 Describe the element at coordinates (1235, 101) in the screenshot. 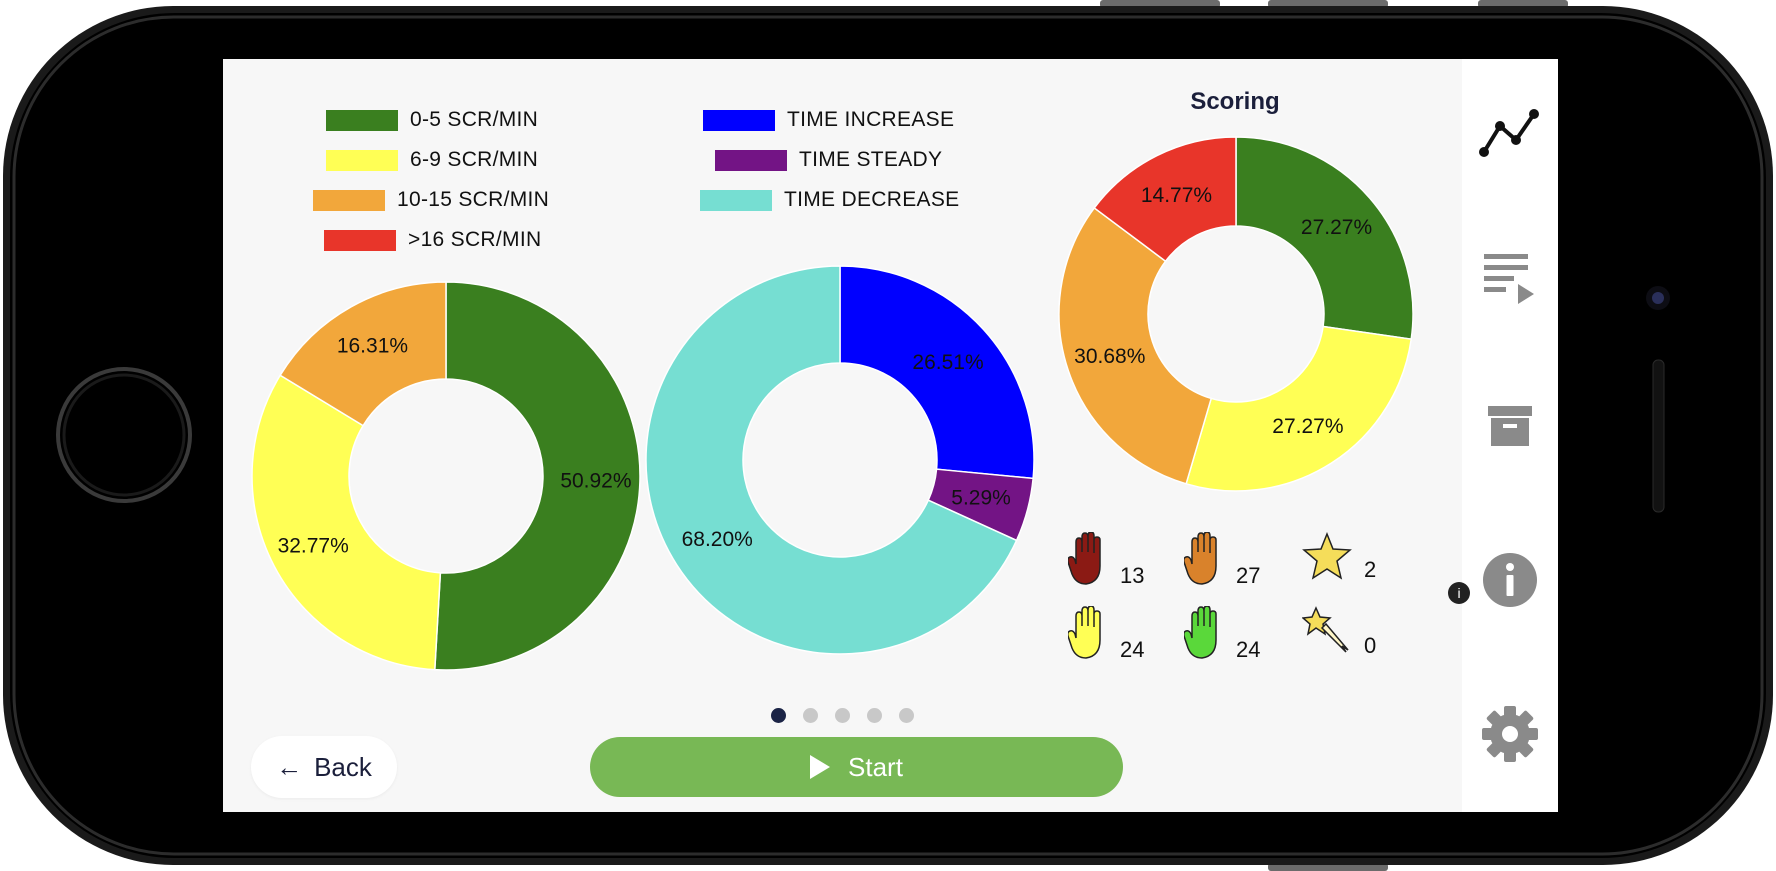

I see `scoring-title: Scoring` at that location.